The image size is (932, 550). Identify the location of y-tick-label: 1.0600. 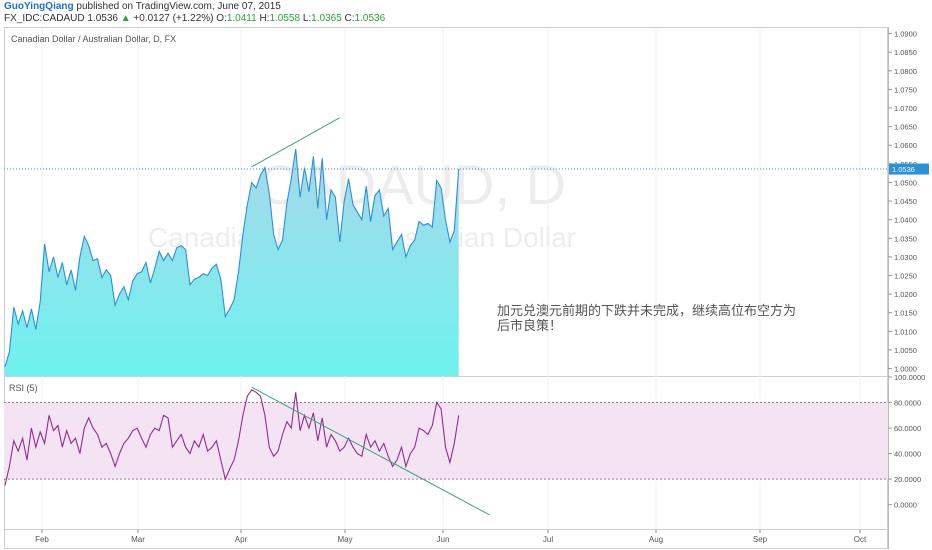
(905, 145).